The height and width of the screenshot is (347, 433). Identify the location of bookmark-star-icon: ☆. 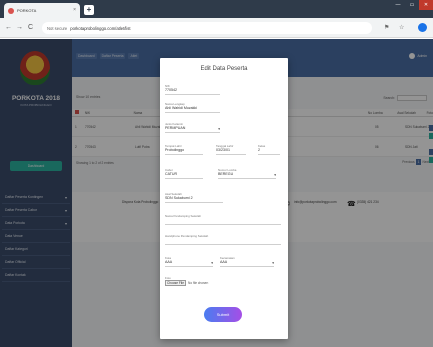
(401, 27).